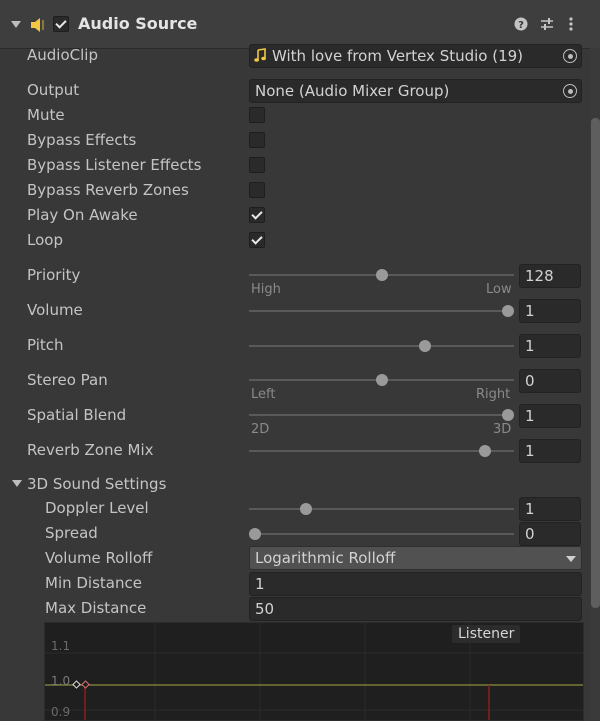 The width and height of the screenshot is (600, 721). I want to click on spatial-blend-value-field: 1, so click(550, 416).